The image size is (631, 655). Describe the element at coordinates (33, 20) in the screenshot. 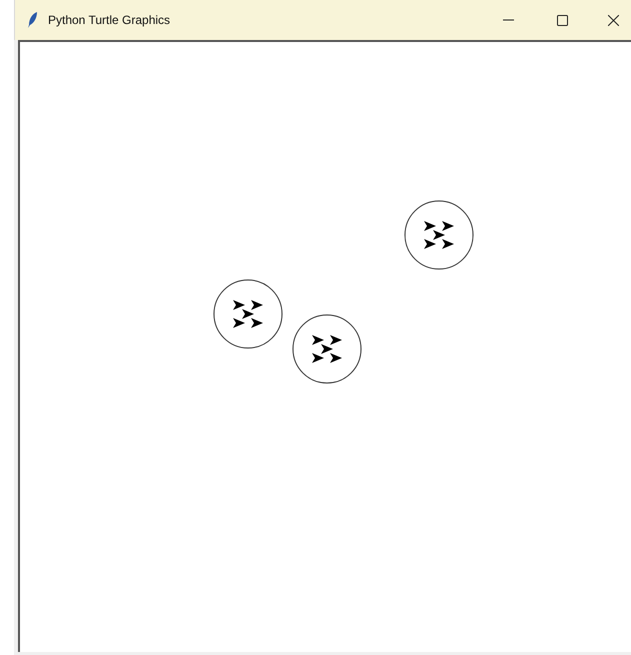

I see `feather-icon` at that location.